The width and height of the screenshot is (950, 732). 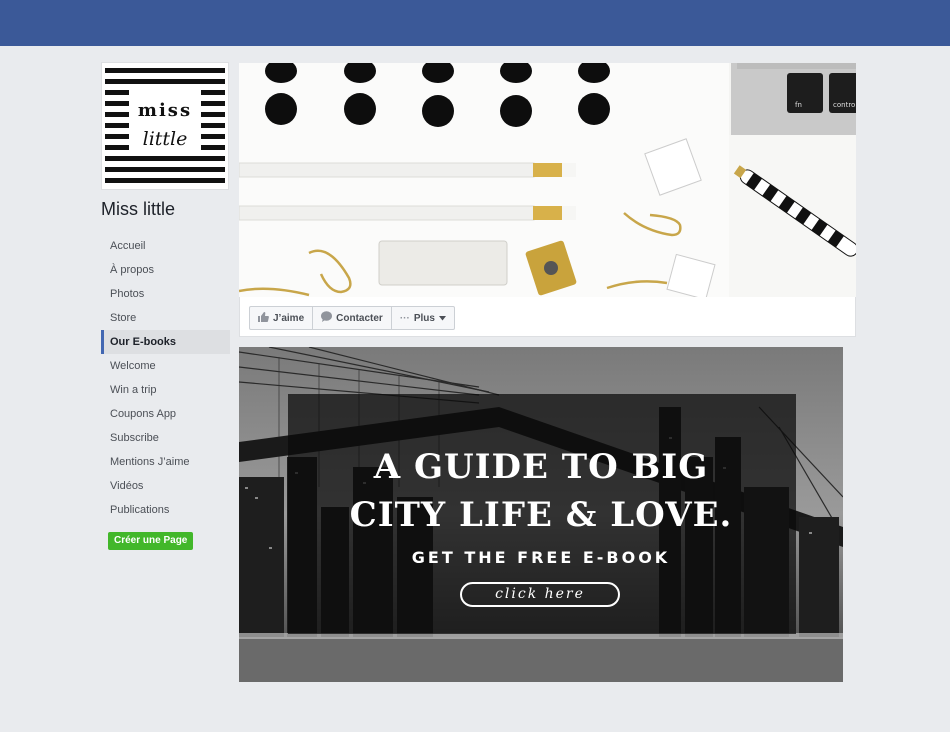 I want to click on like-button: J’aime, so click(x=282, y=318).